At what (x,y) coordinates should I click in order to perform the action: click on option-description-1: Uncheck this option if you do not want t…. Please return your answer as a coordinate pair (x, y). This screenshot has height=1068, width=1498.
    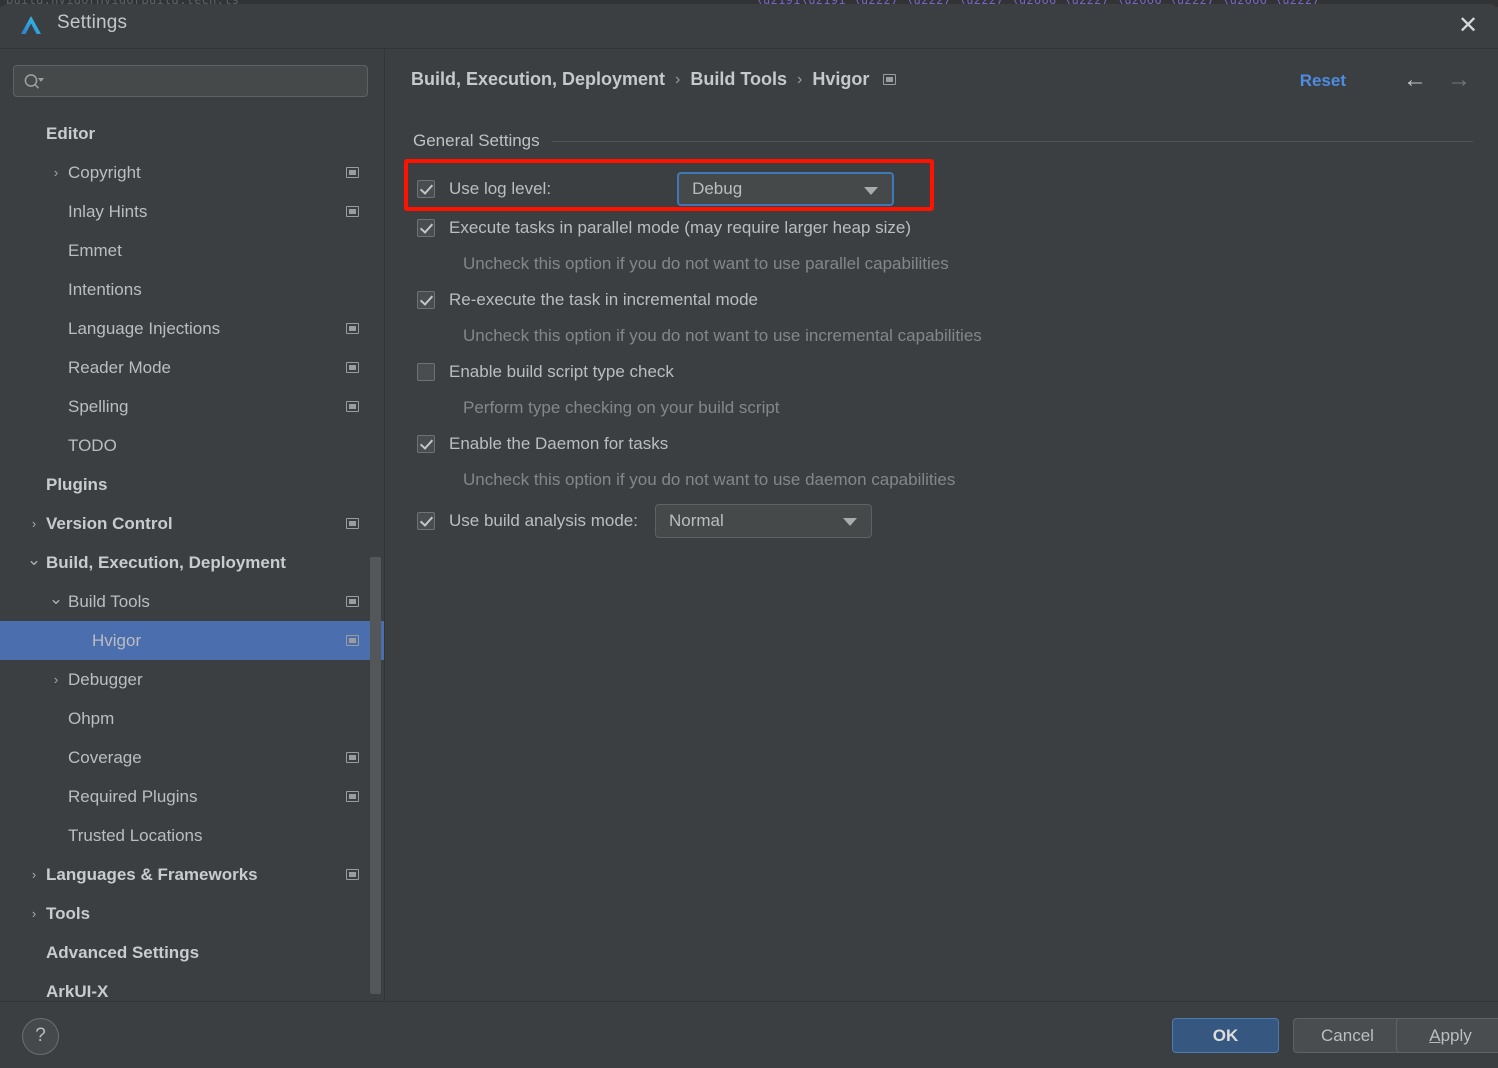
    Looking at the image, I should click on (722, 335).